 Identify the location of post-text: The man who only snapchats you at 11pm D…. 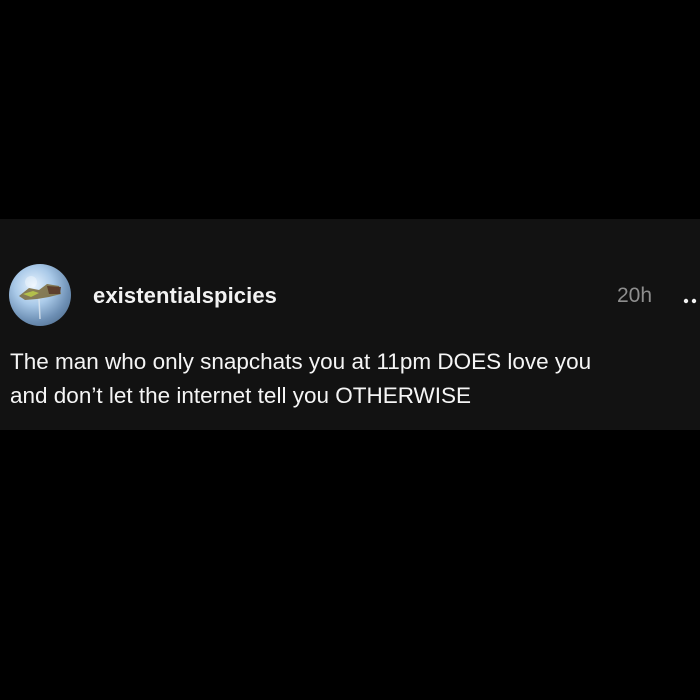
(354, 379).